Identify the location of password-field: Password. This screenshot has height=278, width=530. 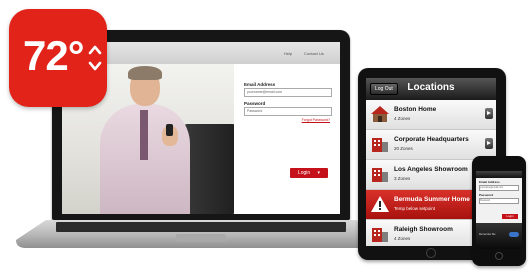
(288, 111).